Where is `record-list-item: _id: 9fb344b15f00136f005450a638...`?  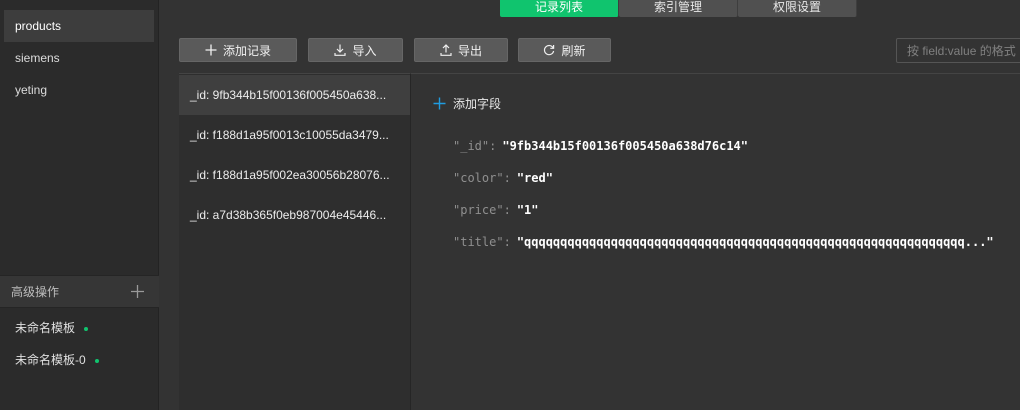
record-list-item: _id: 9fb344b15f00136f005450a638... is located at coordinates (294, 95).